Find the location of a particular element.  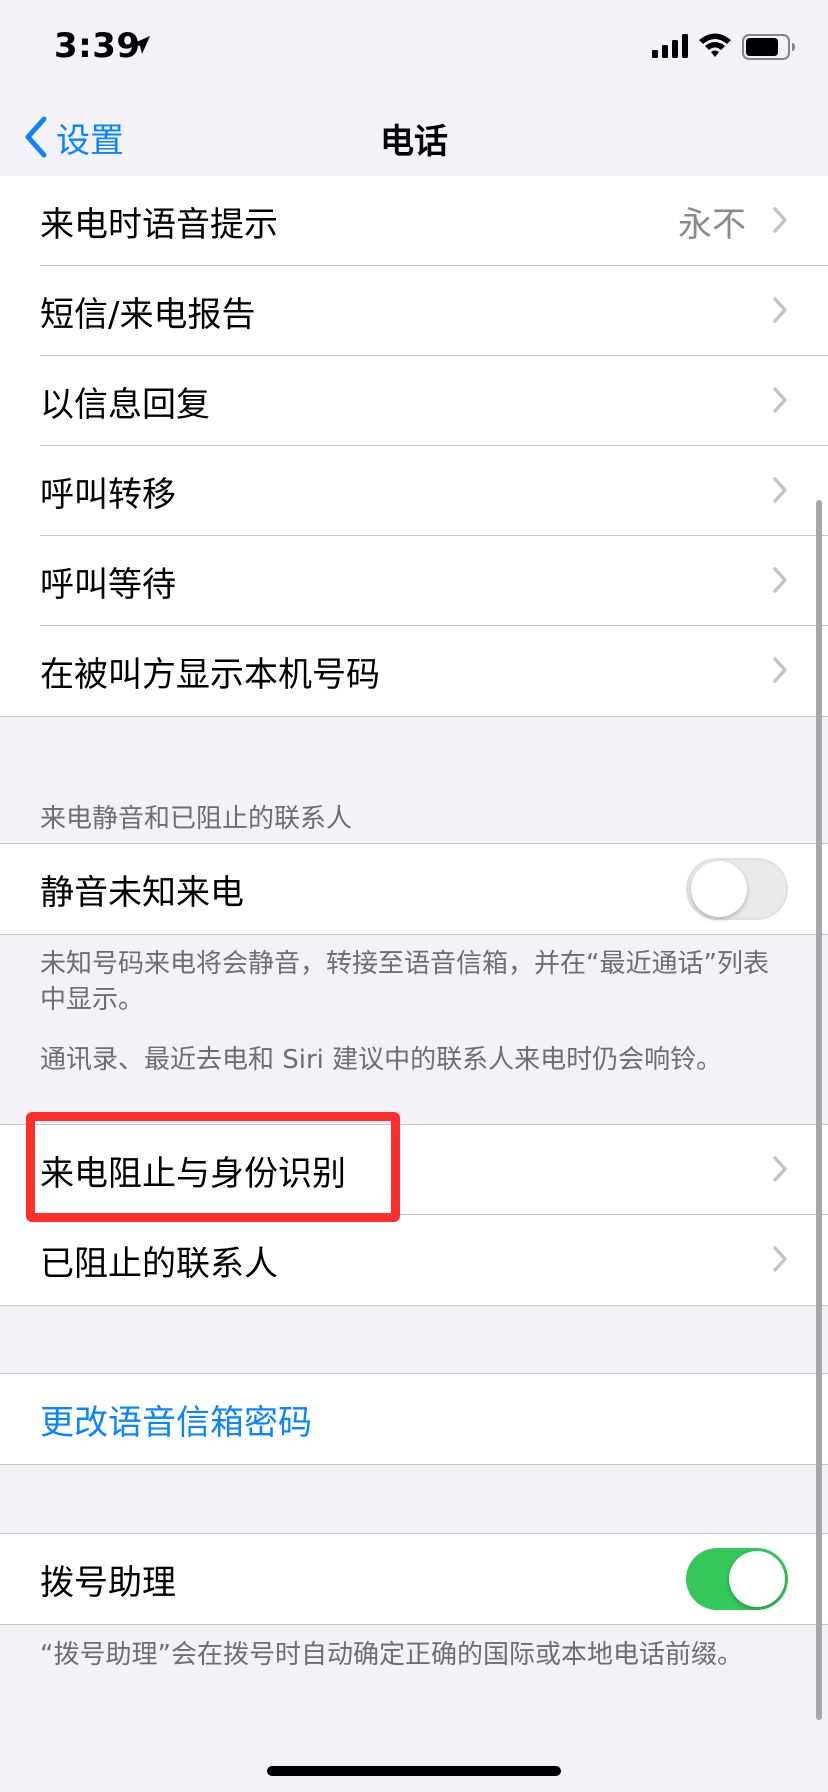

section-footer-silence-1: 未知号码来电将会静音，转接至语音信箱，并在“最近通话”列表中显示。 is located at coordinates (404, 982).